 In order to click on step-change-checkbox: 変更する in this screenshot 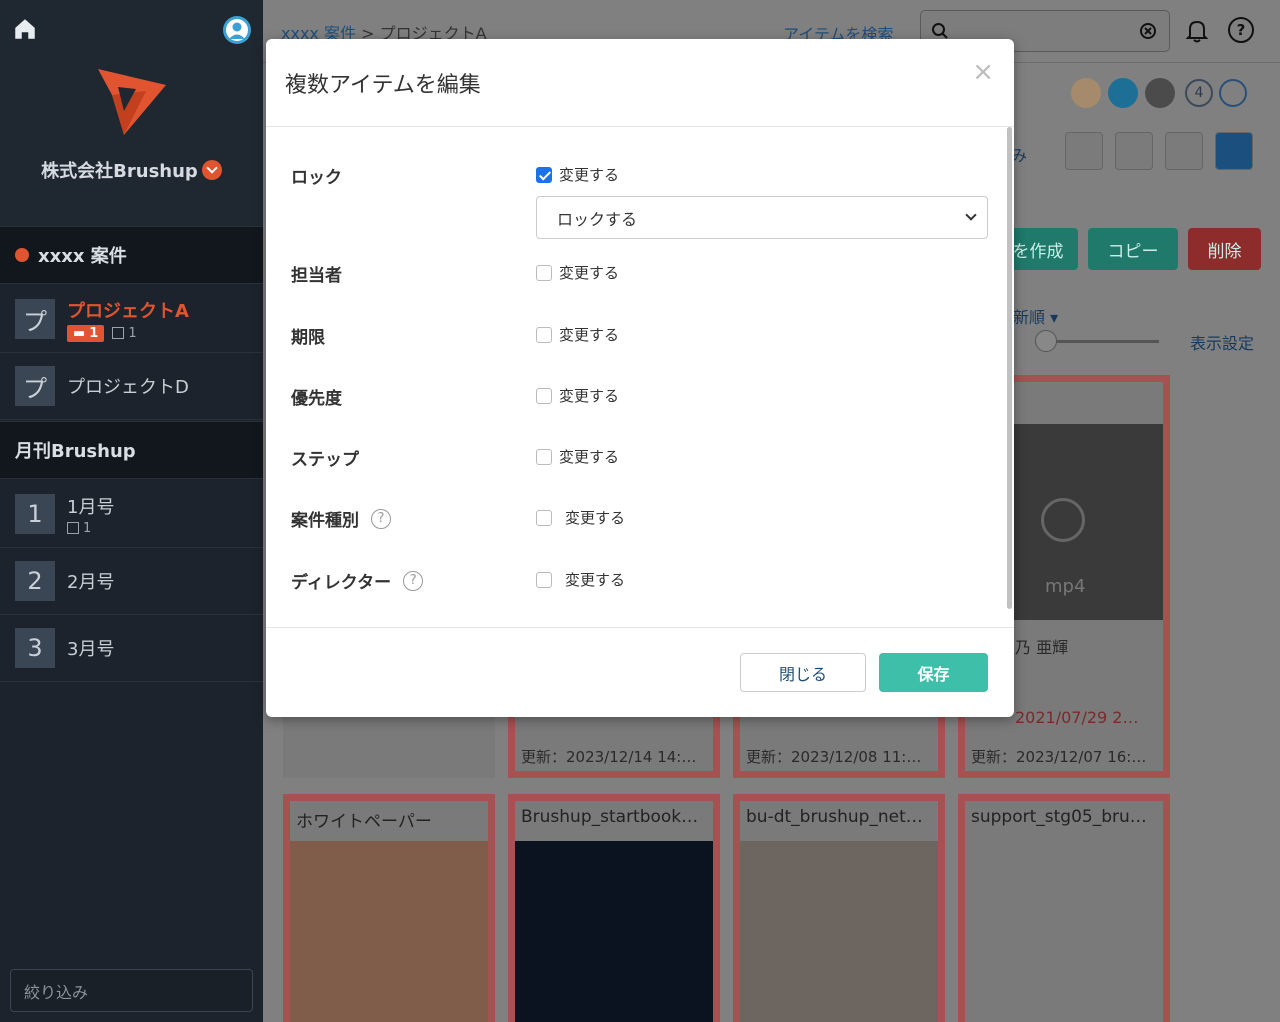, I will do `click(577, 456)`.